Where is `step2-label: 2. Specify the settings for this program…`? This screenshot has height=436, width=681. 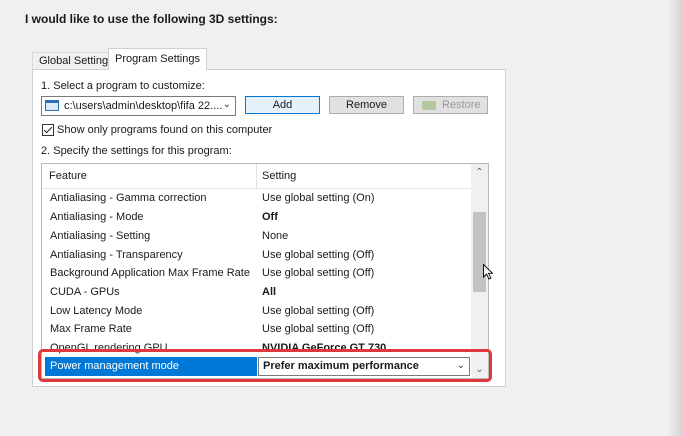
step2-label: 2. Specify the settings for this program… is located at coordinates (136, 151).